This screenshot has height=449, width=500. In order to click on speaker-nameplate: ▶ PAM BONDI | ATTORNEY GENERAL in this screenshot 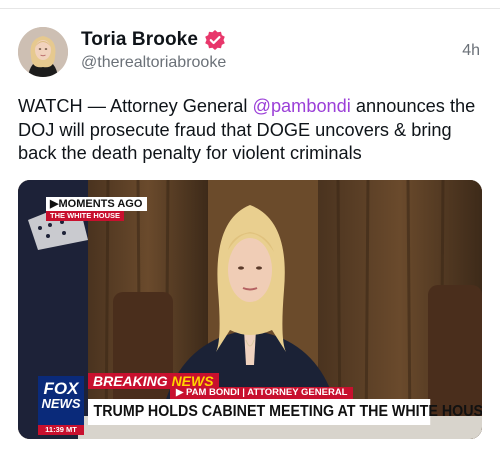, I will do `click(262, 393)`.